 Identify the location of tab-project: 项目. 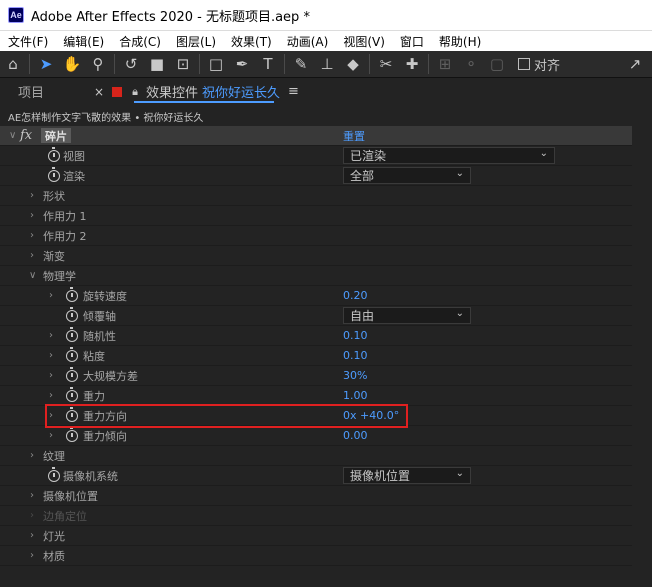
(31, 91).